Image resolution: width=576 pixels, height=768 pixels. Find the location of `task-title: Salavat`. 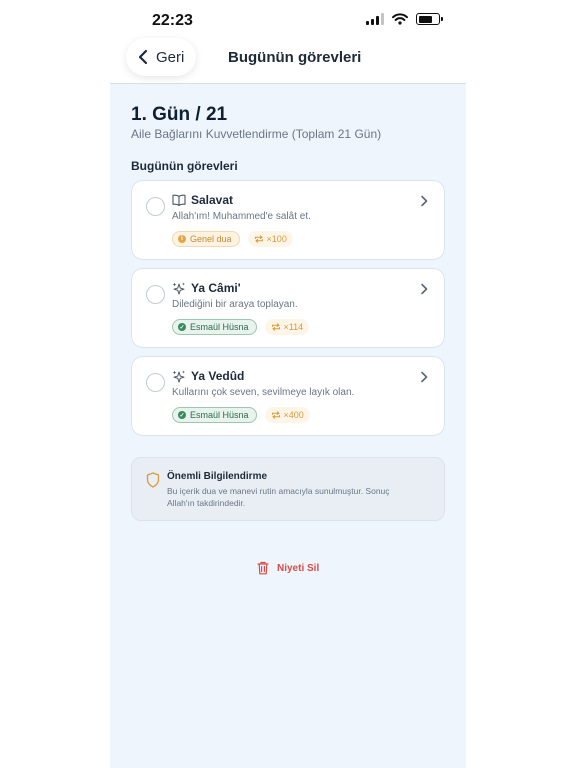

task-title: Salavat is located at coordinates (212, 200).